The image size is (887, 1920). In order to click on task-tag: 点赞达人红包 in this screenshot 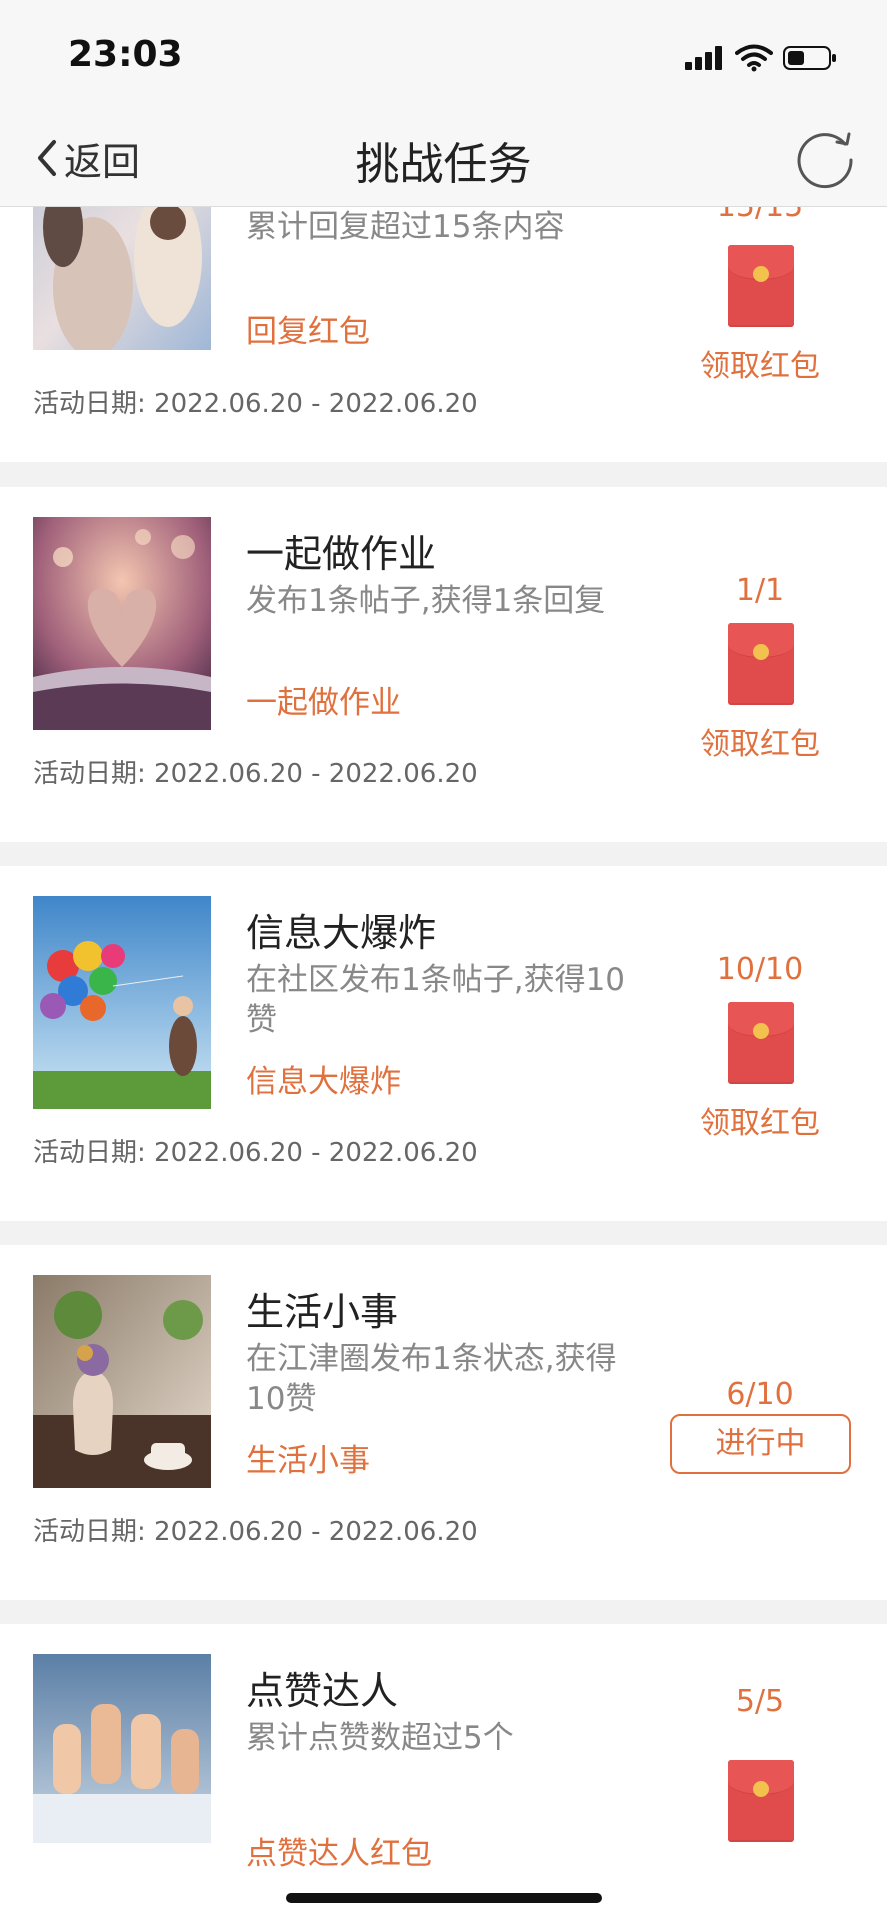, I will do `click(339, 1854)`.